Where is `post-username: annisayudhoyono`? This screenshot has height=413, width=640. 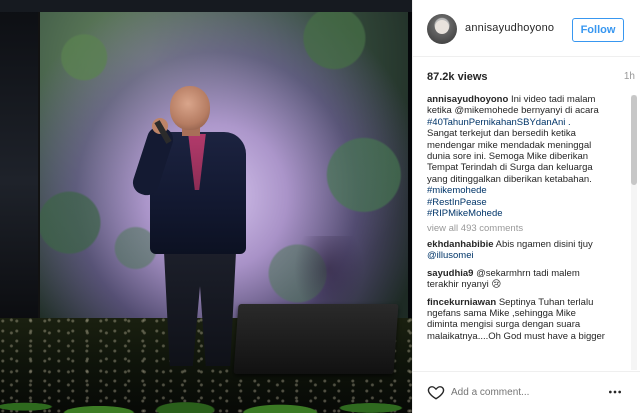
post-username: annisayudhoyono is located at coordinates (509, 28).